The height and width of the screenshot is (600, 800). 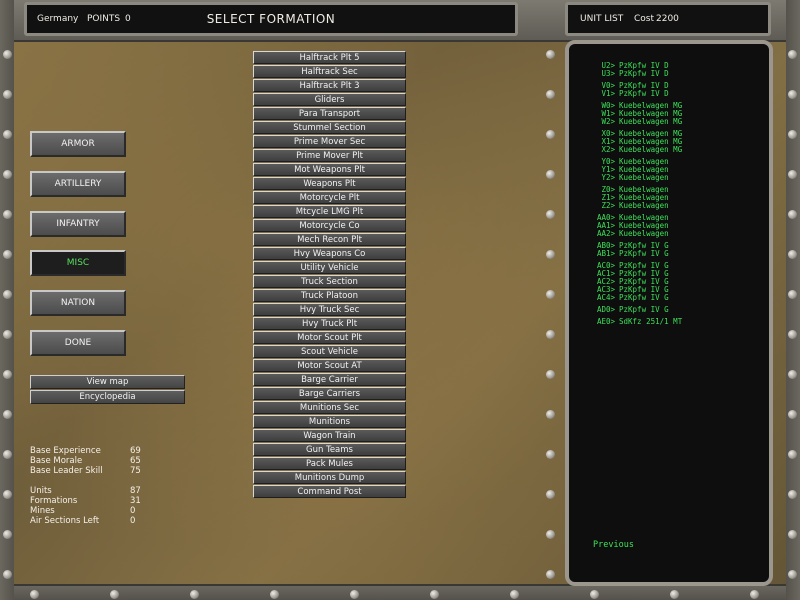 What do you see at coordinates (329, 351) in the screenshot?
I see `formation-button: Scout Vehicle` at bounding box center [329, 351].